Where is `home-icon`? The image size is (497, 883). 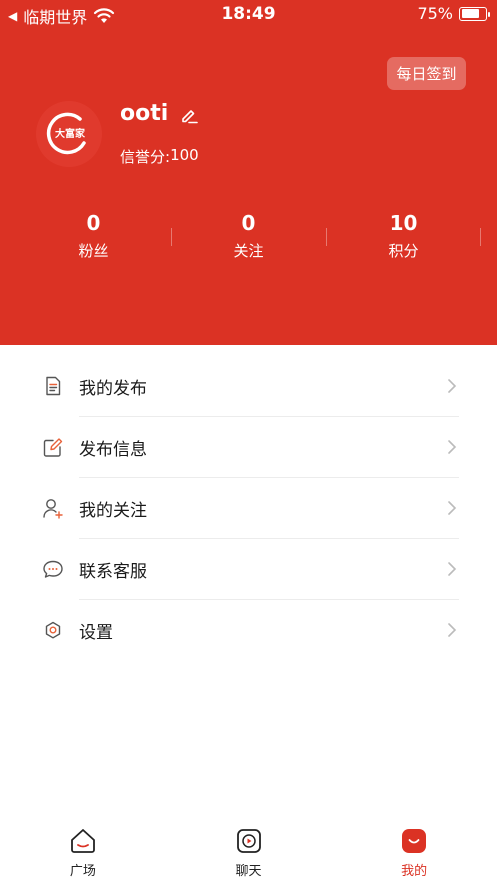 home-icon is located at coordinates (82, 841).